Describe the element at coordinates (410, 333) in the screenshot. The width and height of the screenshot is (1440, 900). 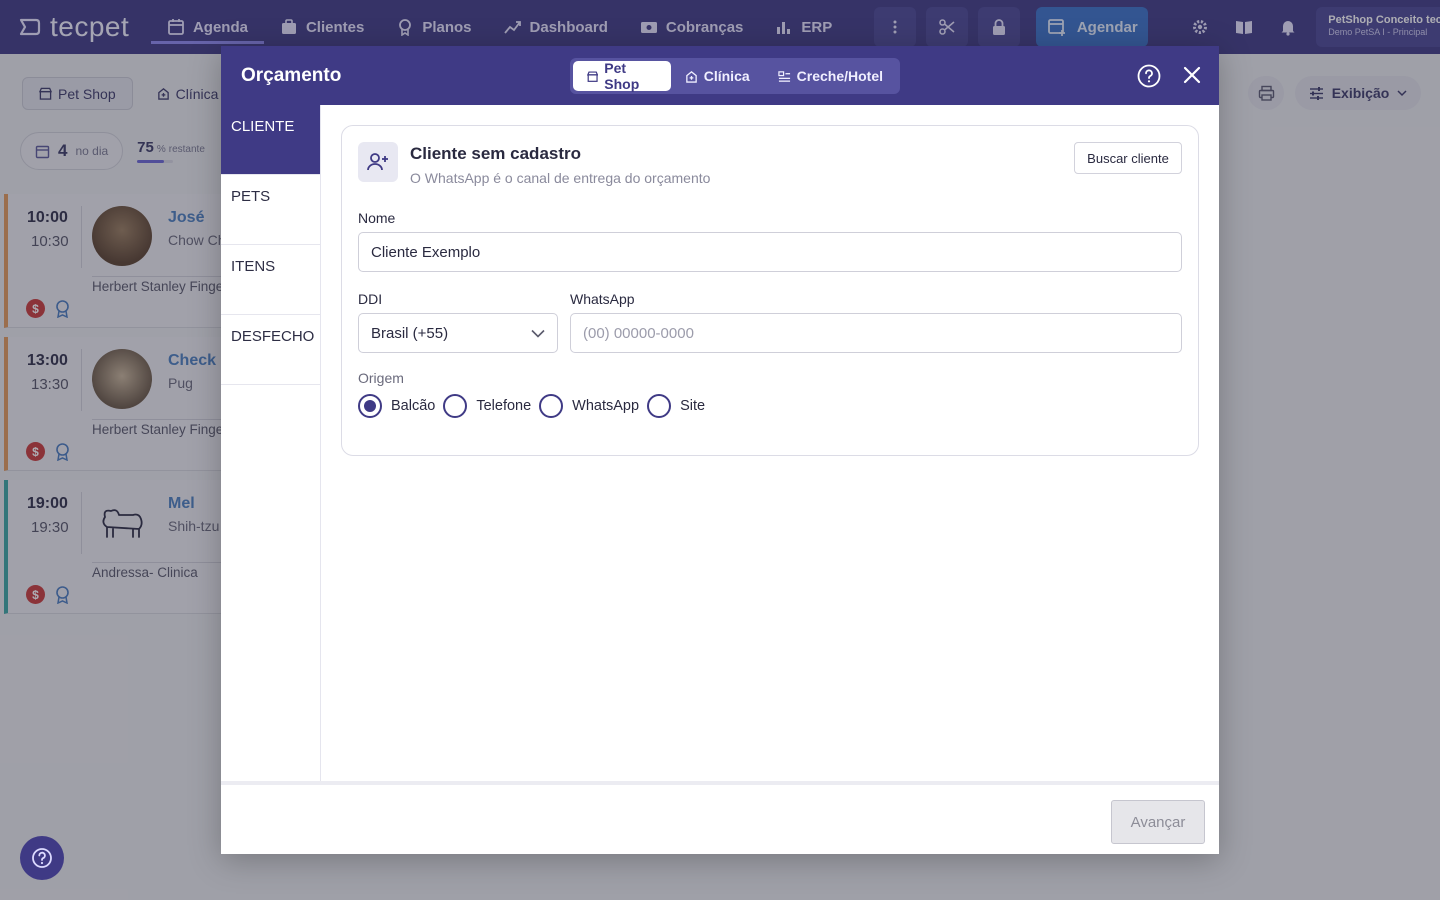
I see `ddi-value: Brasil (+55)` at that location.